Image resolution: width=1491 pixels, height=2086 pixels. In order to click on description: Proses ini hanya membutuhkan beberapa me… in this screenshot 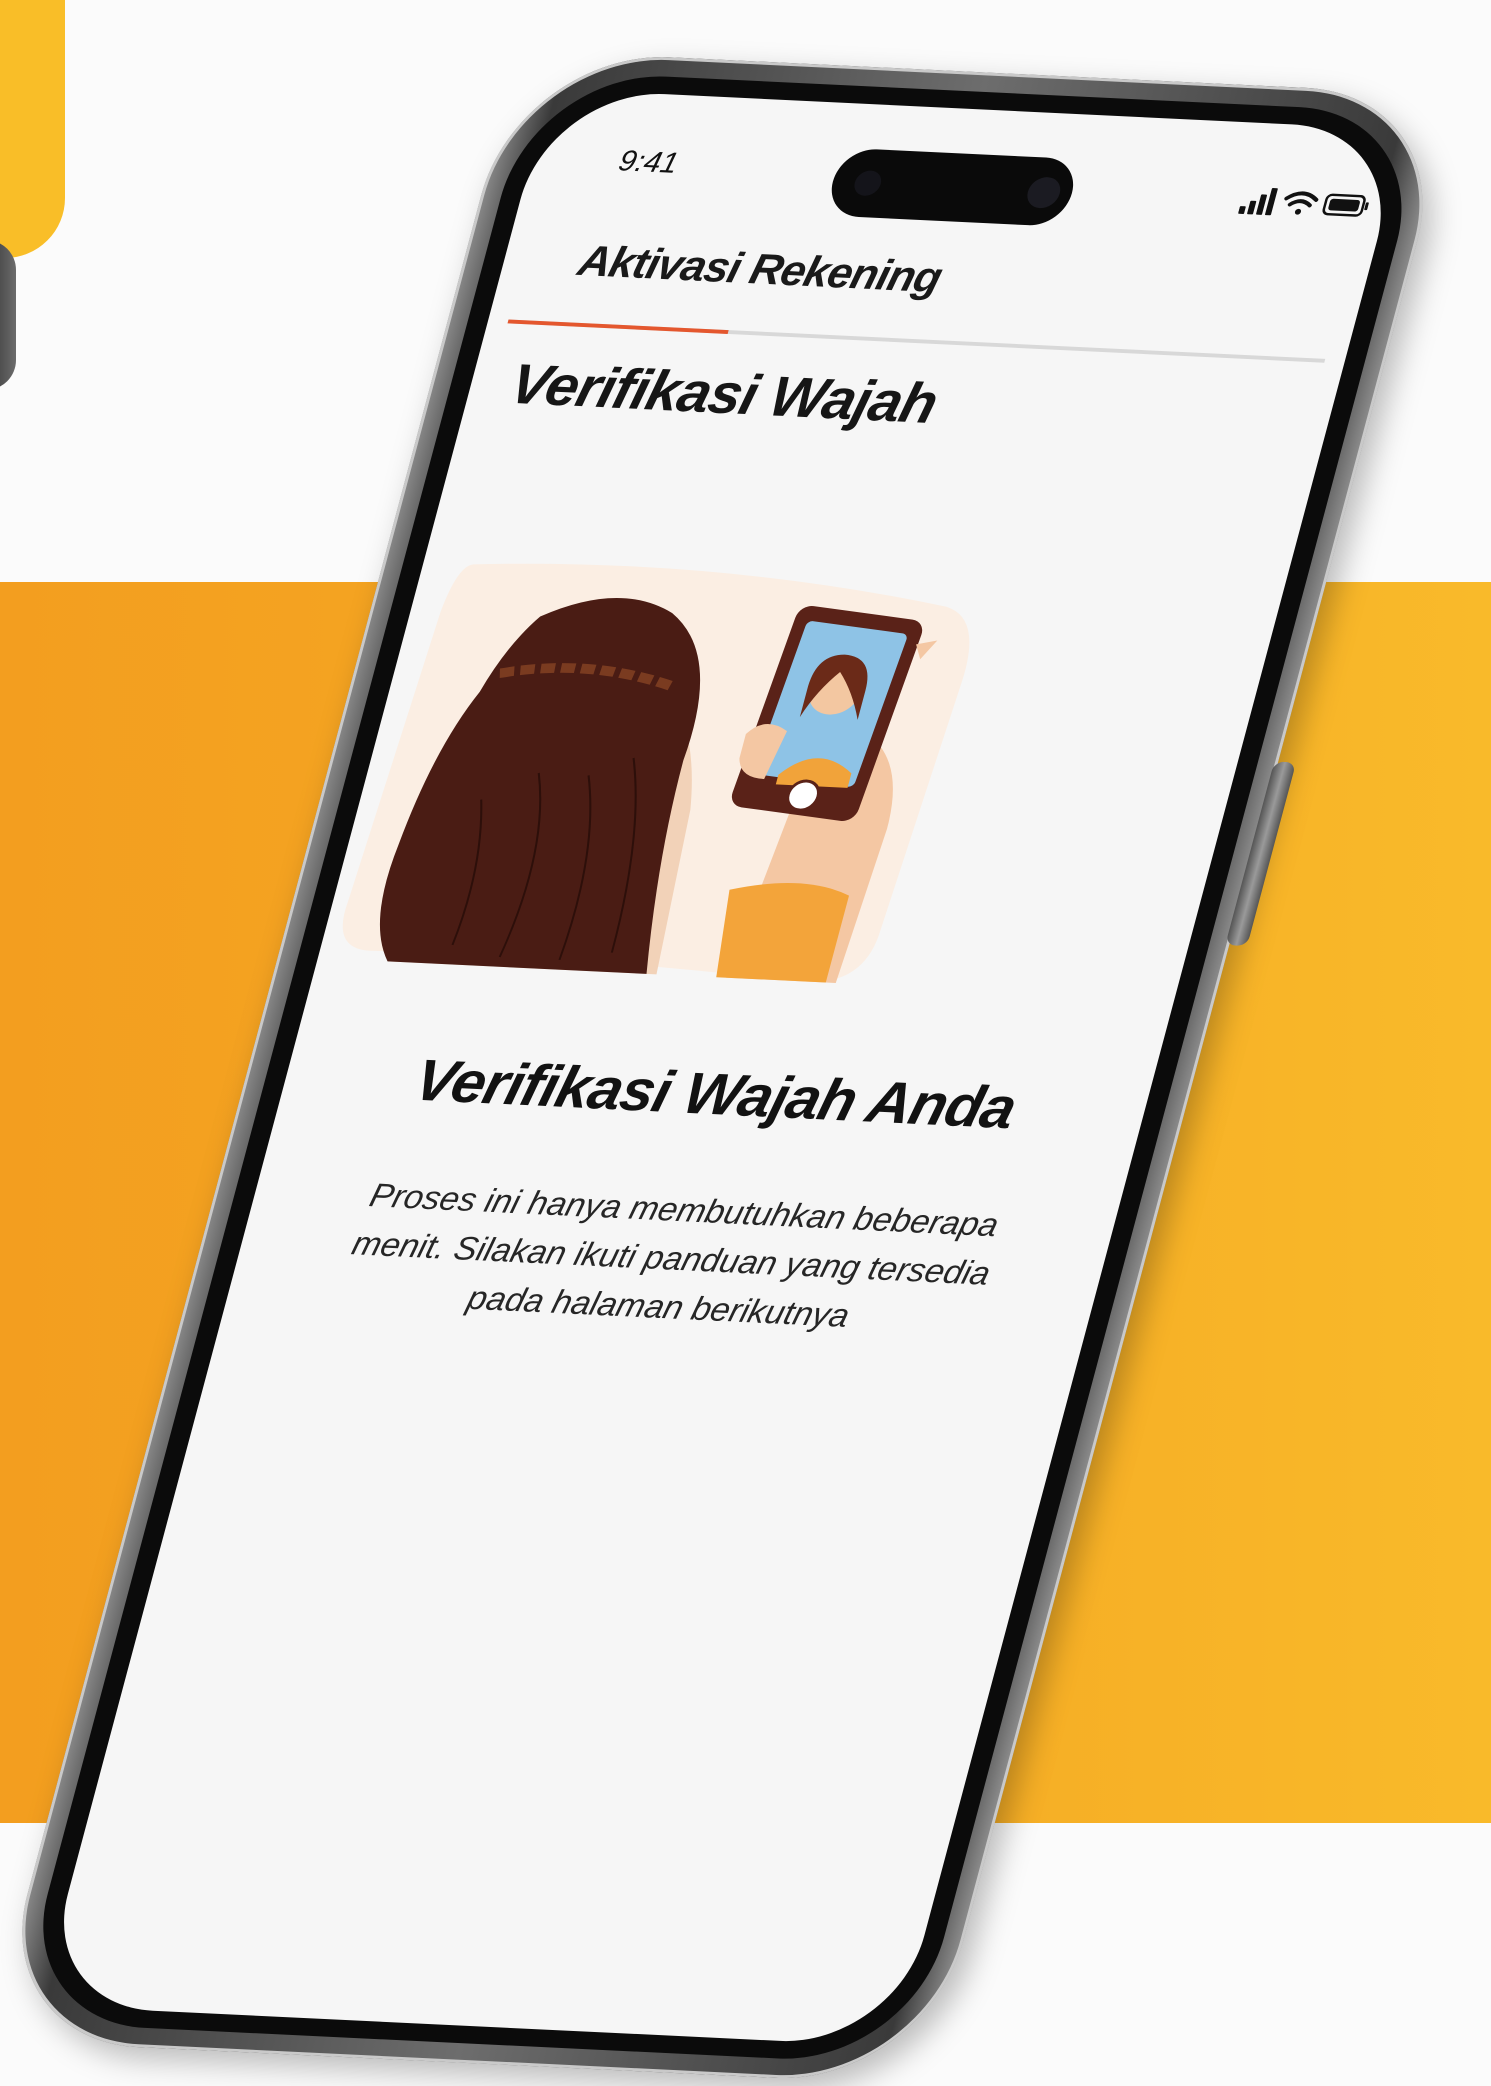, I will do `click(675, 1256)`.